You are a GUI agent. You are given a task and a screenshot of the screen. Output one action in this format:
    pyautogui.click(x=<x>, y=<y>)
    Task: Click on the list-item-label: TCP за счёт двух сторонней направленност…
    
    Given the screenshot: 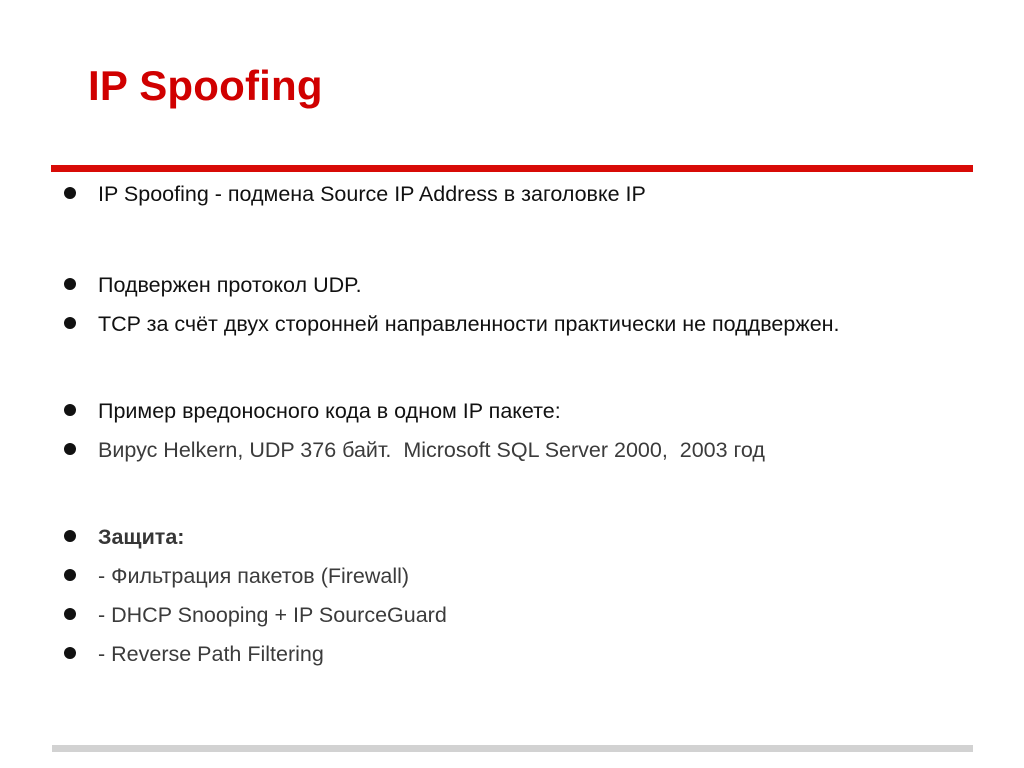 What is the action you would take?
    pyautogui.click(x=469, y=324)
    